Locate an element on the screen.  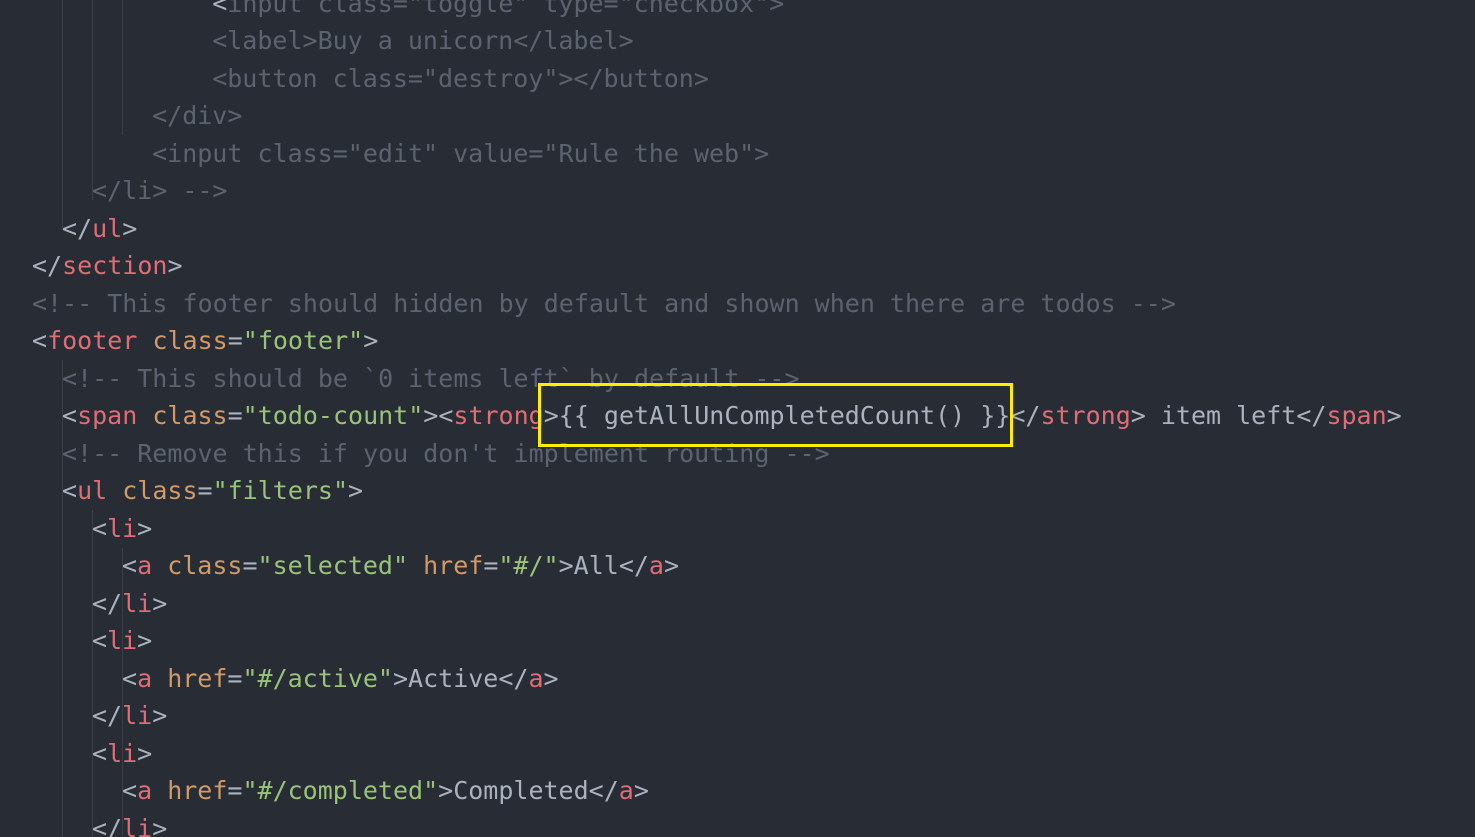
token-str: "filters" is located at coordinates (280, 490).